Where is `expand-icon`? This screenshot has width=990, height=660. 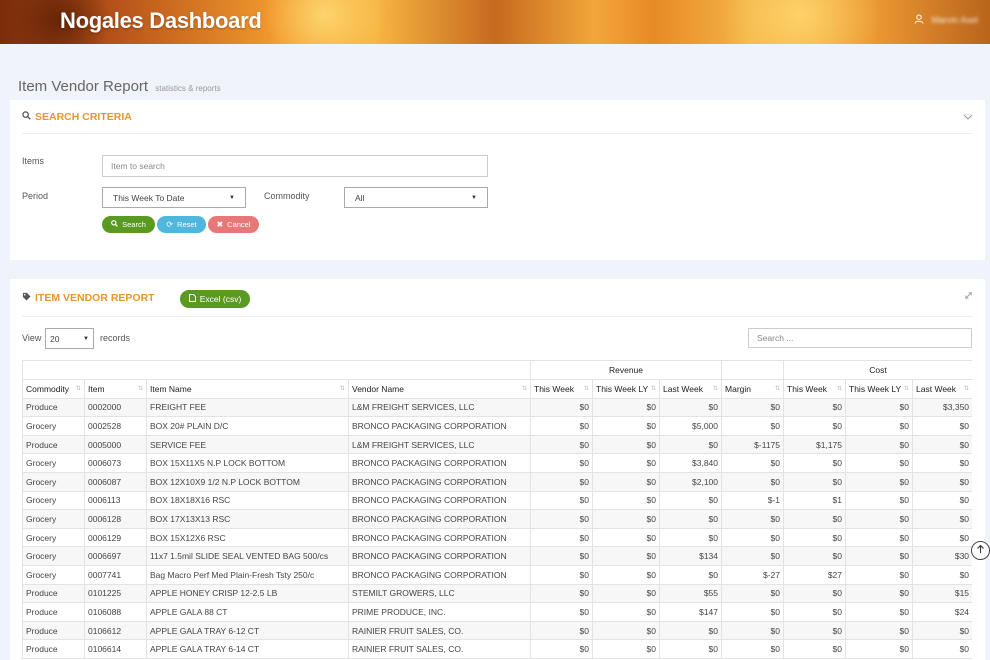 expand-icon is located at coordinates (968, 297).